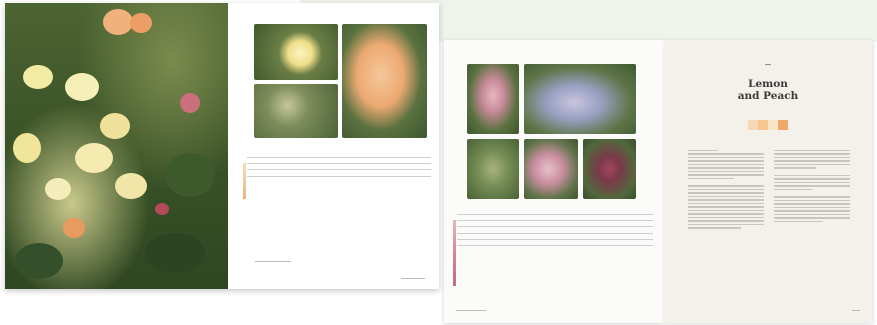 This screenshot has height=325, width=877. Describe the element at coordinates (273, 262) in the screenshot. I see `photo-caption` at that location.